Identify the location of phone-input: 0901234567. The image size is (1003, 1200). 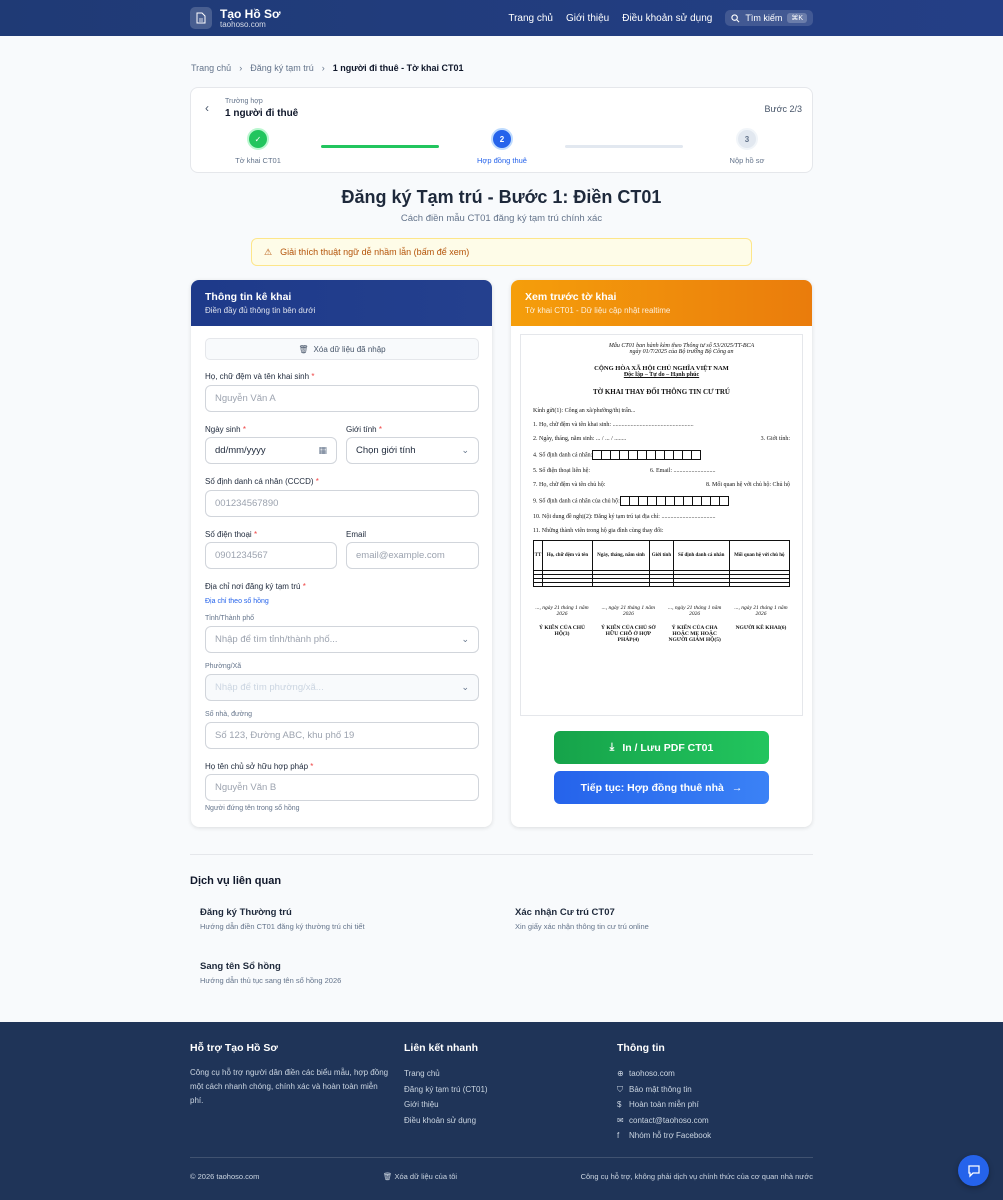
(271, 555).